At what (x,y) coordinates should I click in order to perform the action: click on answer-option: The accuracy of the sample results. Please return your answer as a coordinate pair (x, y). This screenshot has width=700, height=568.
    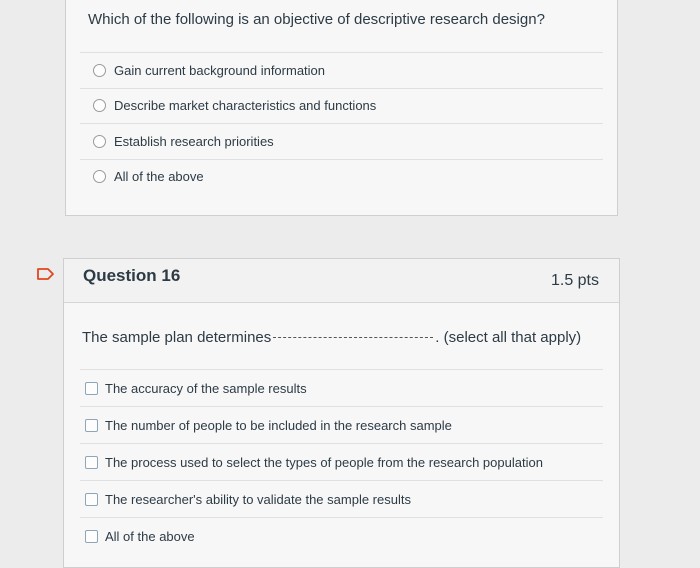
    Looking at the image, I should click on (341, 387).